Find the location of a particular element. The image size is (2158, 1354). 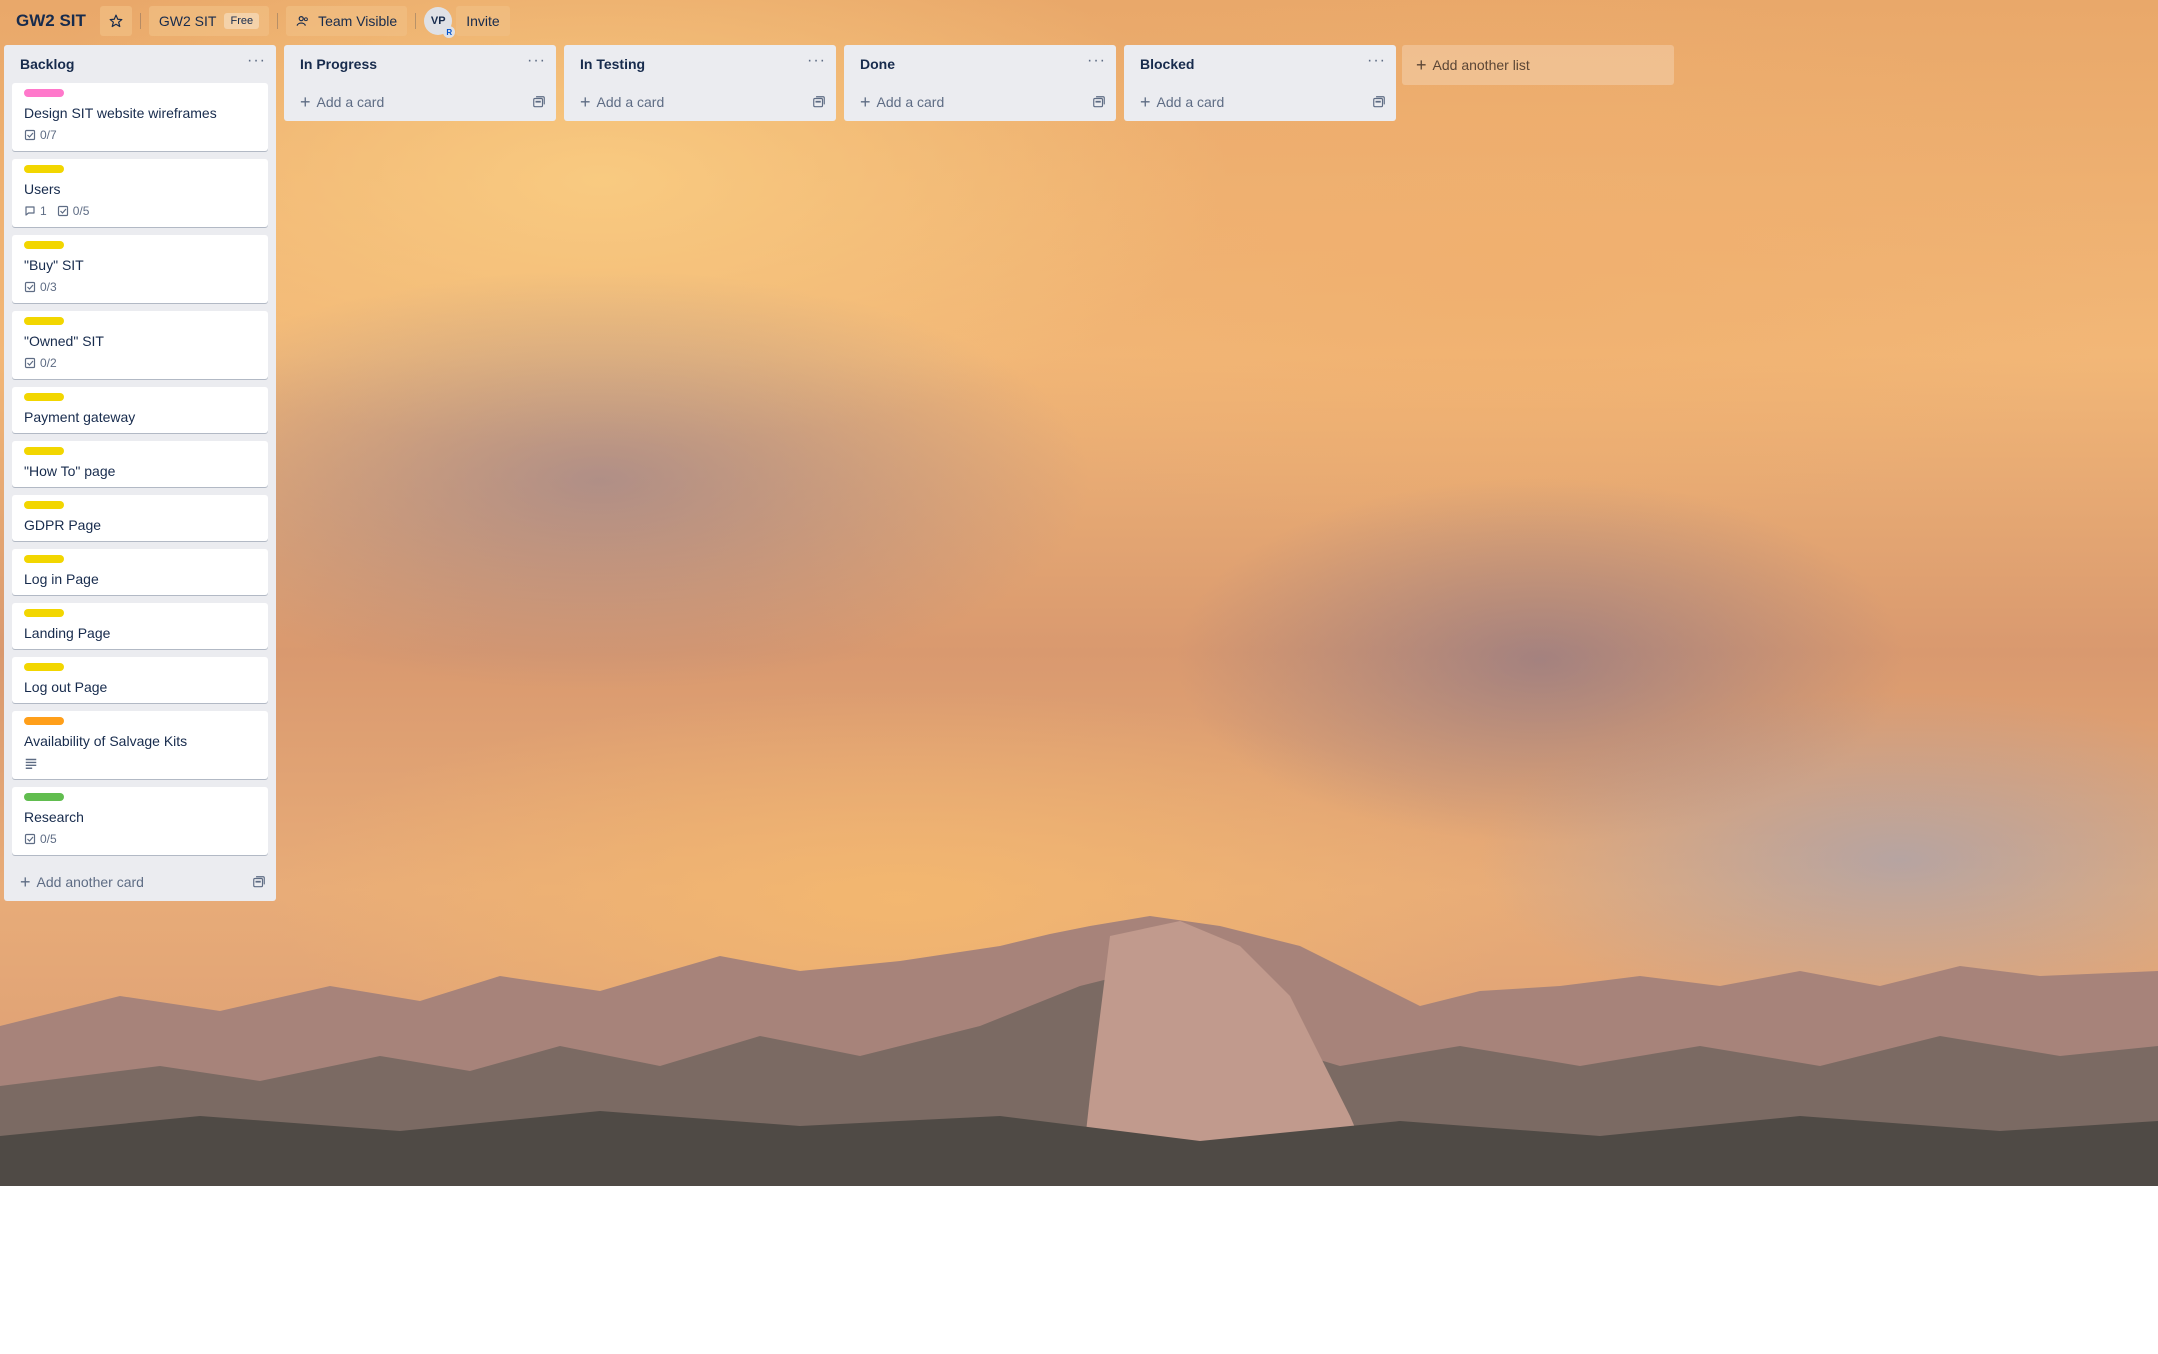

card-title: "Owned" SIT is located at coordinates (64, 341).